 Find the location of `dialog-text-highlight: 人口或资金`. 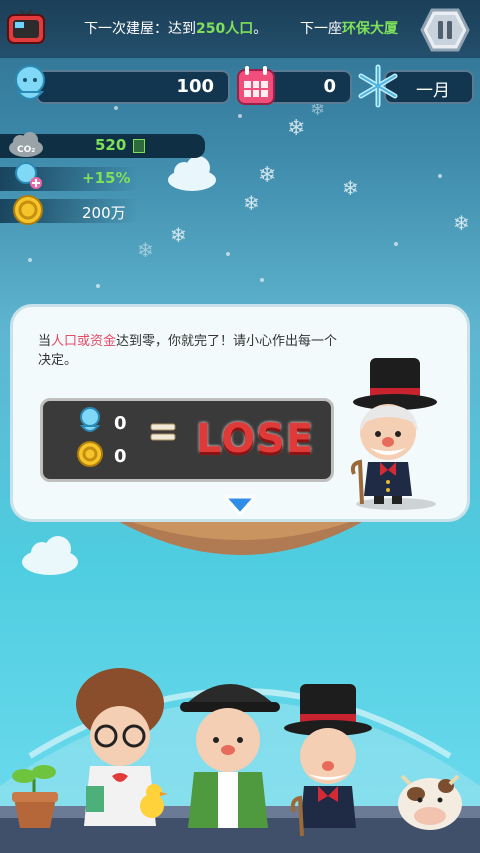

dialog-text-highlight: 人口或资金 is located at coordinates (84, 341).